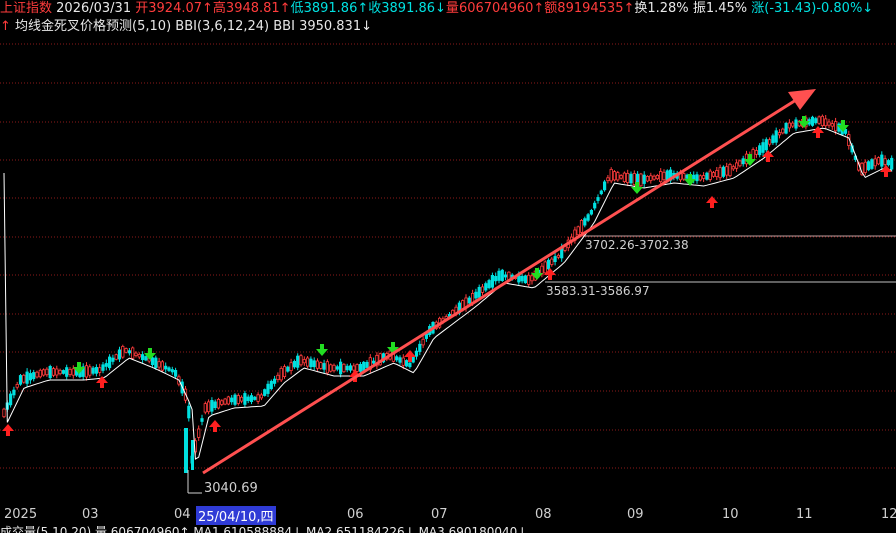 The image size is (896, 533). I want to click on x-axis-label: 04, so click(182, 514).